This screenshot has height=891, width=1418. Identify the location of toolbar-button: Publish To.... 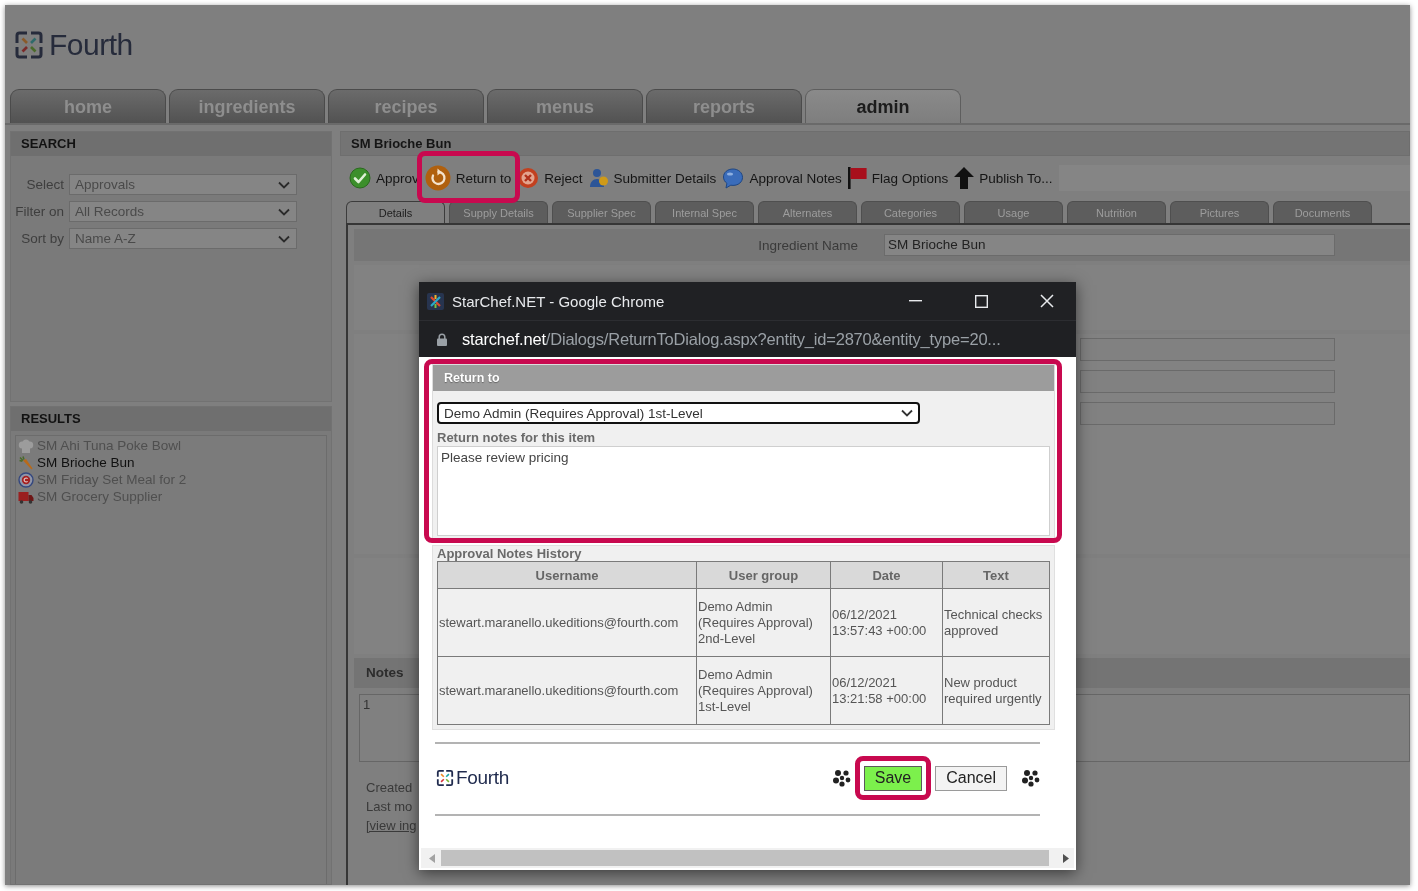
(1003, 178).